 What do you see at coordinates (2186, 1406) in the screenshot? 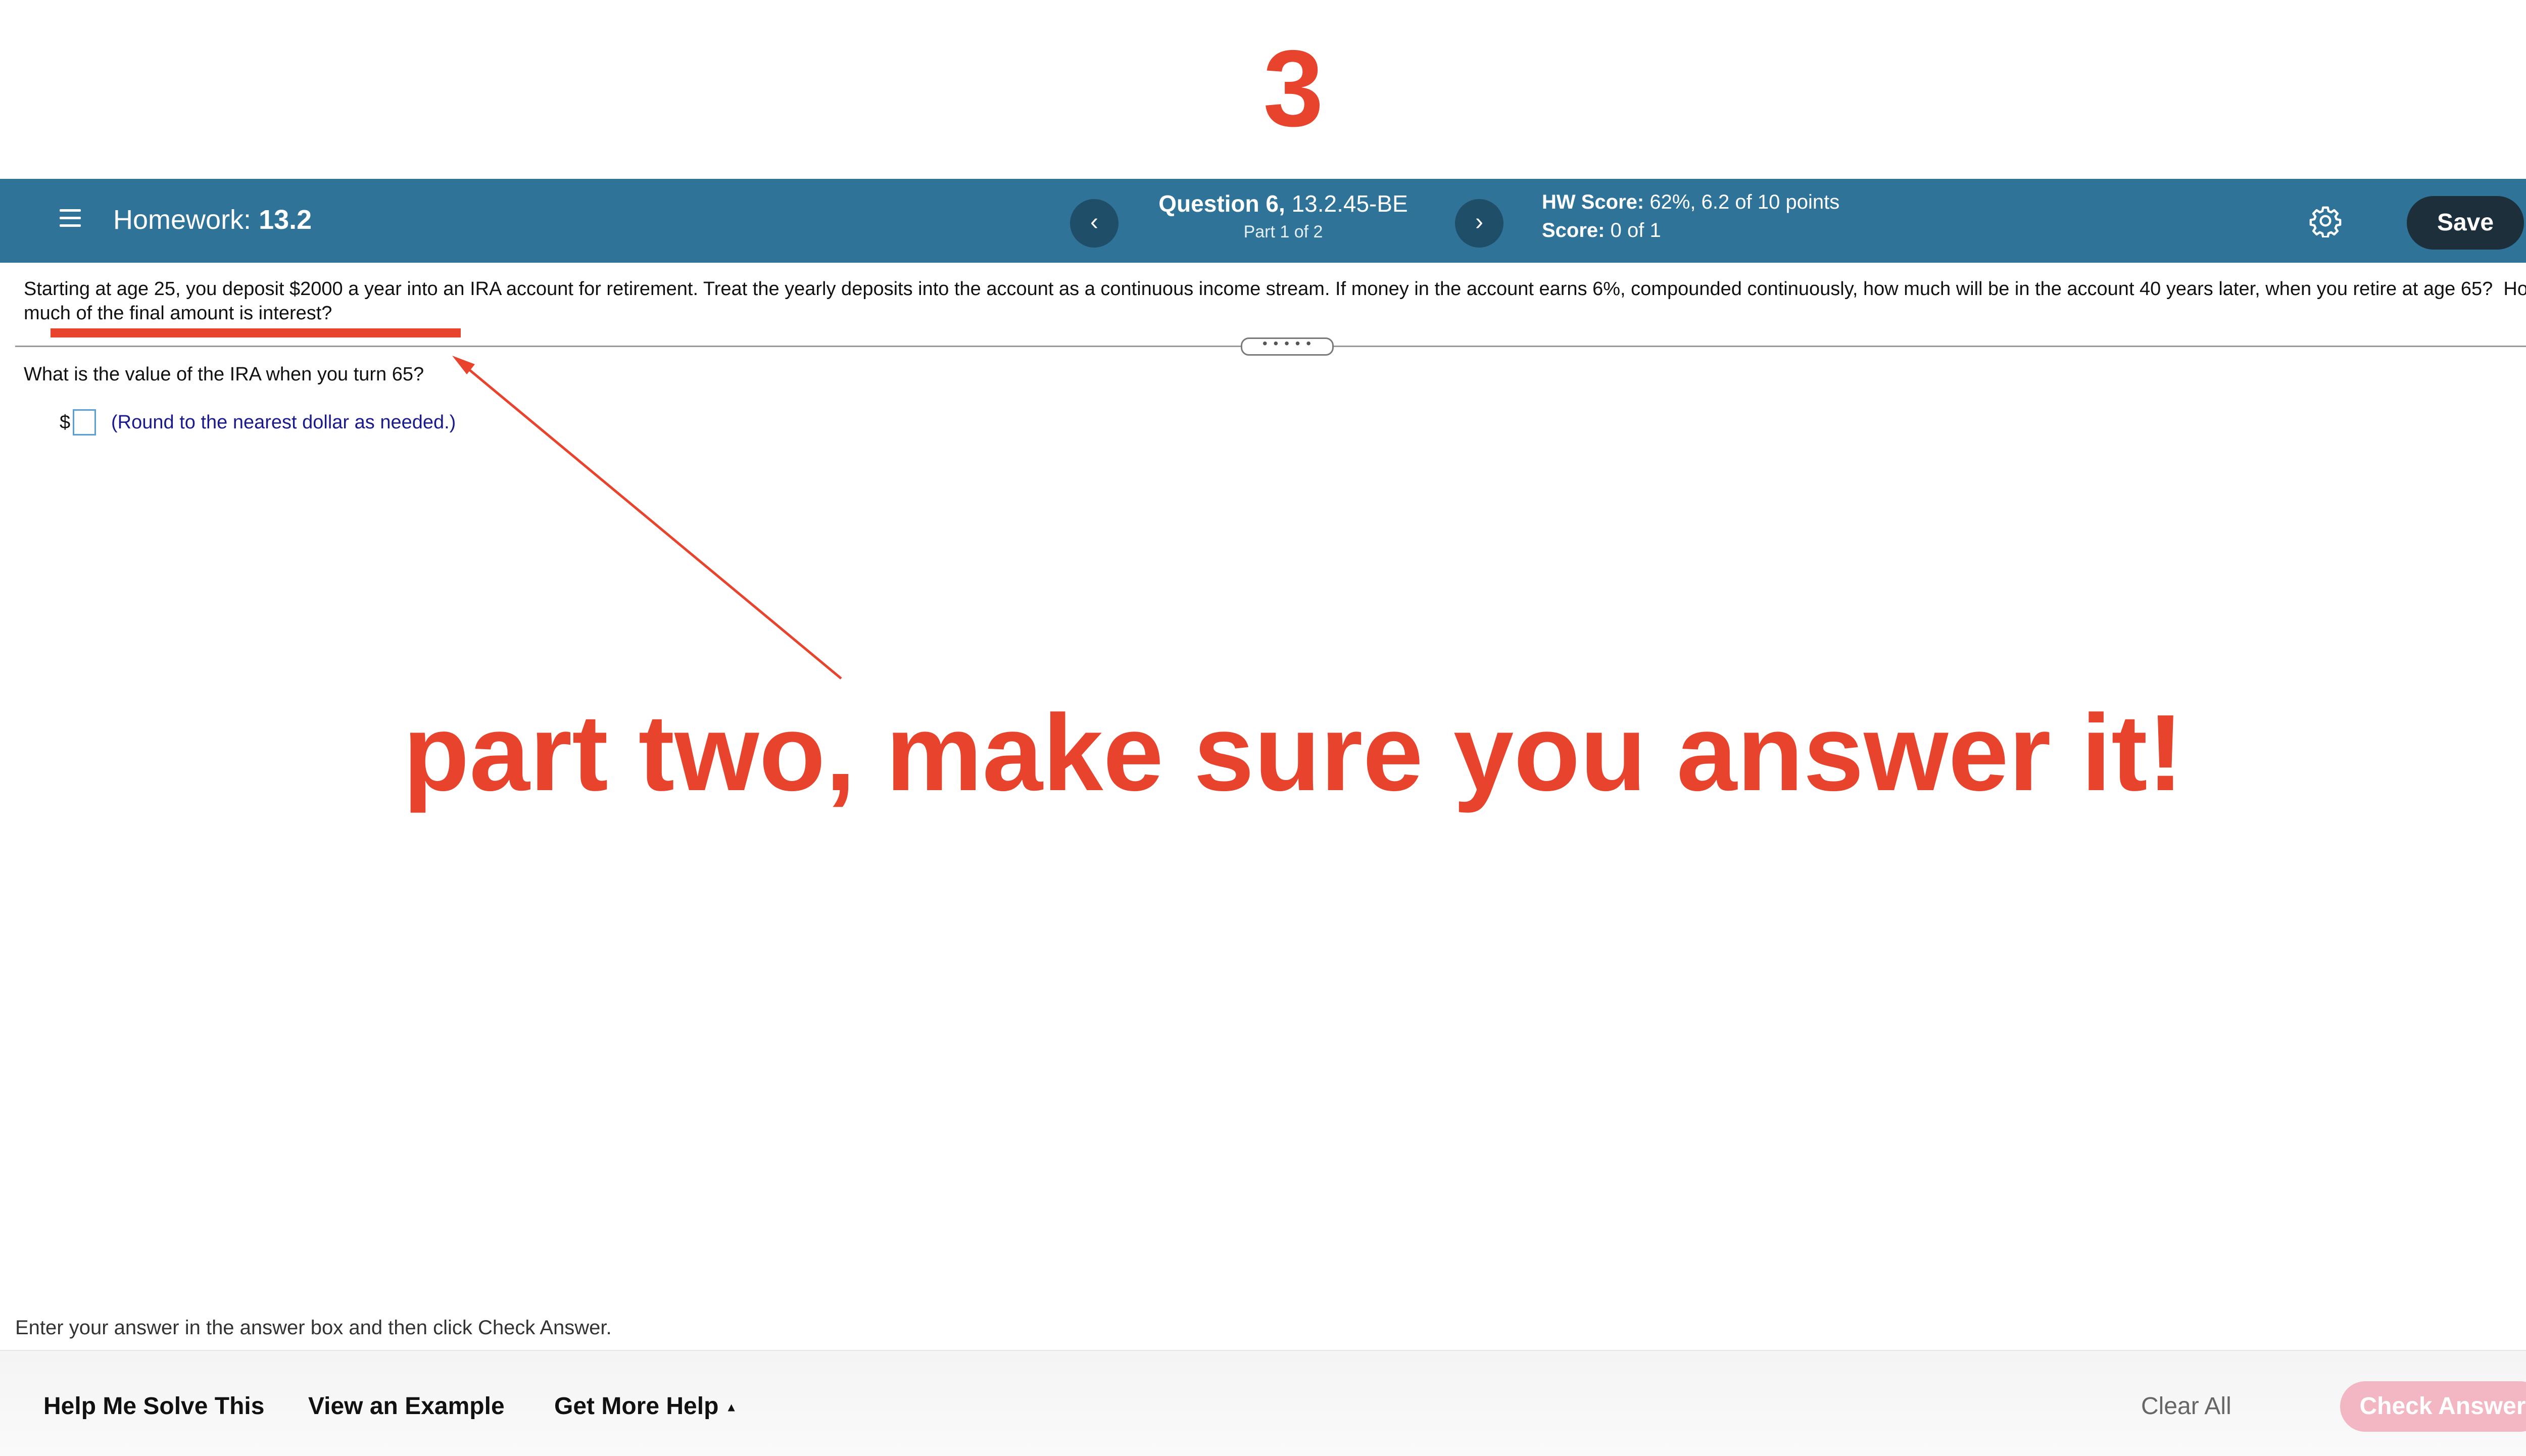
I see `clear-all-button: Clear All` at bounding box center [2186, 1406].